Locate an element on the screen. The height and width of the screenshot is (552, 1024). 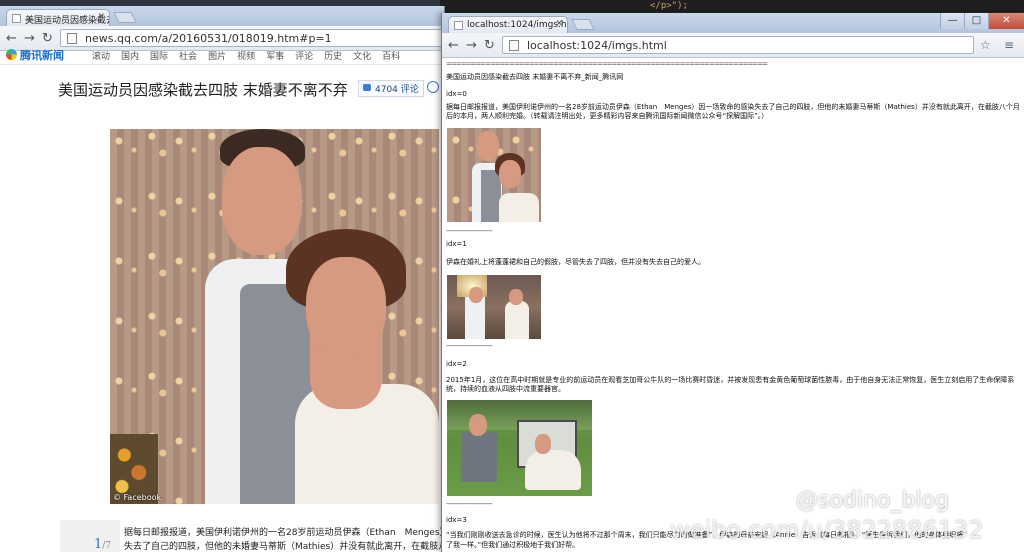
body-line: 失去了自己的四肢，但他的未婚妻马蒂斯（Mathies）并没有就此离开，在截肢八个 is located at coordinates (284, 547).